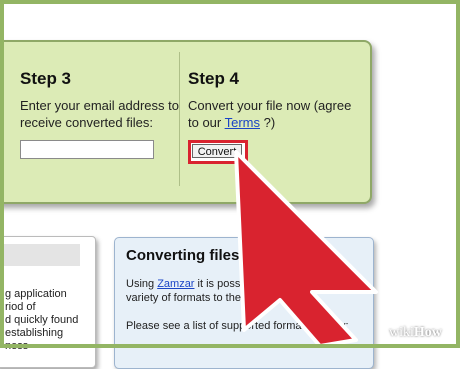 The image size is (460, 369). I want to click on watermark-brand: How, so click(427, 332).